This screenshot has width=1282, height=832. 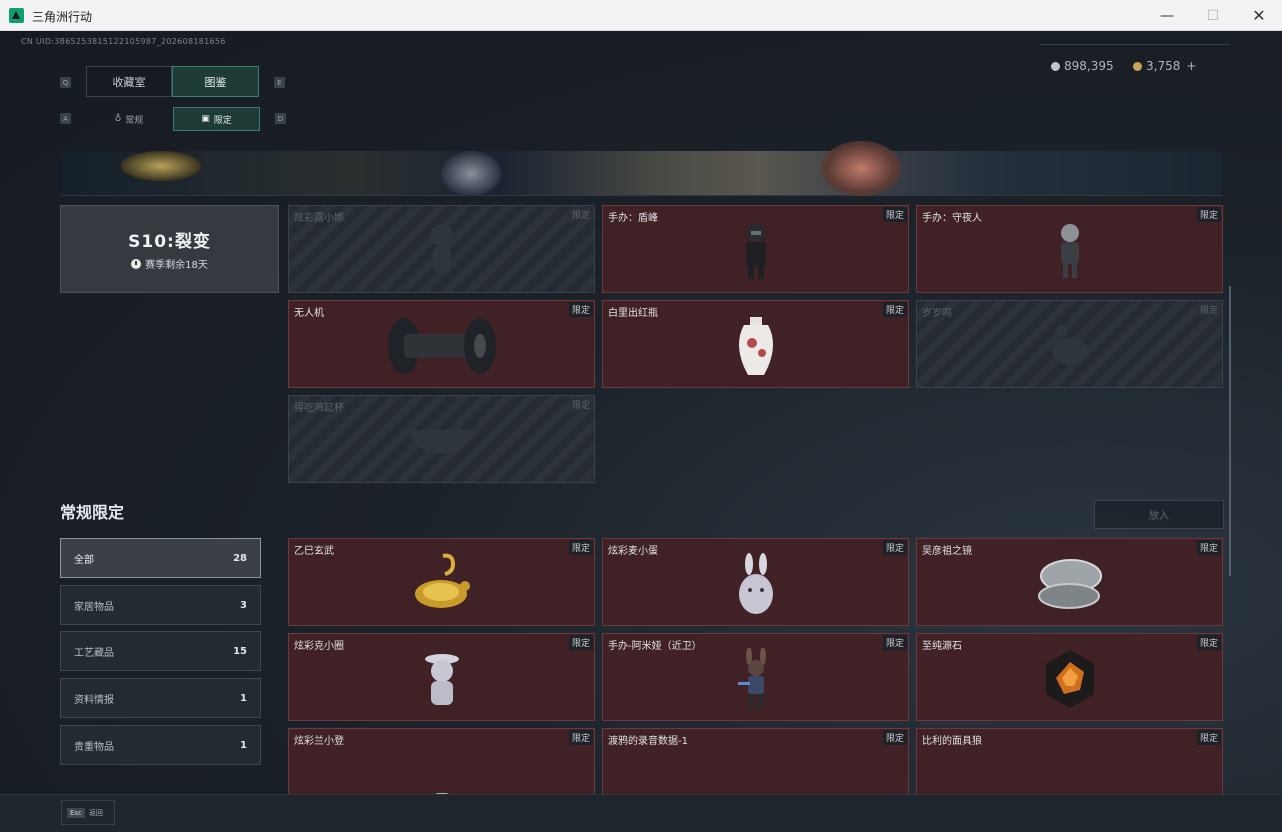 I want to click on bottom-bar: Esc 返回, so click(x=641, y=813).